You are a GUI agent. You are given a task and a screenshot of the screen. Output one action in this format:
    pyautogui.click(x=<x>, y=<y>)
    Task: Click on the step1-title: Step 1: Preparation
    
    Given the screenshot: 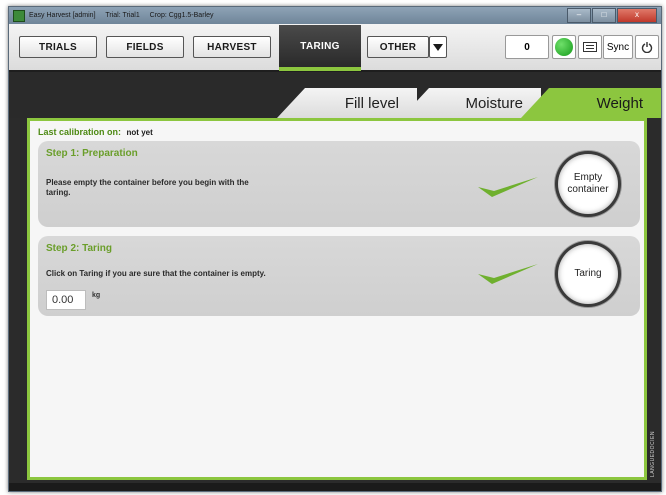 What is the action you would take?
    pyautogui.click(x=92, y=153)
    